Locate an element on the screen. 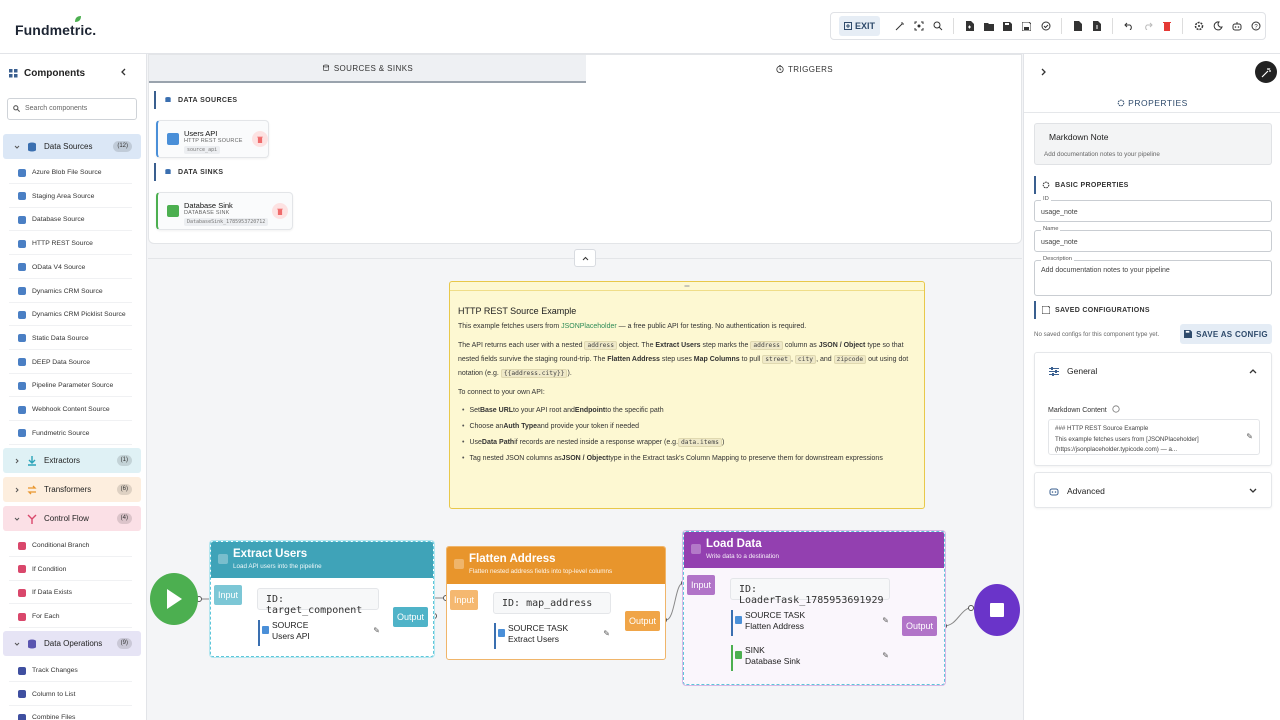 The height and width of the screenshot is (720, 1280). node-subtitle: Write data to a destination is located at coordinates (743, 556).